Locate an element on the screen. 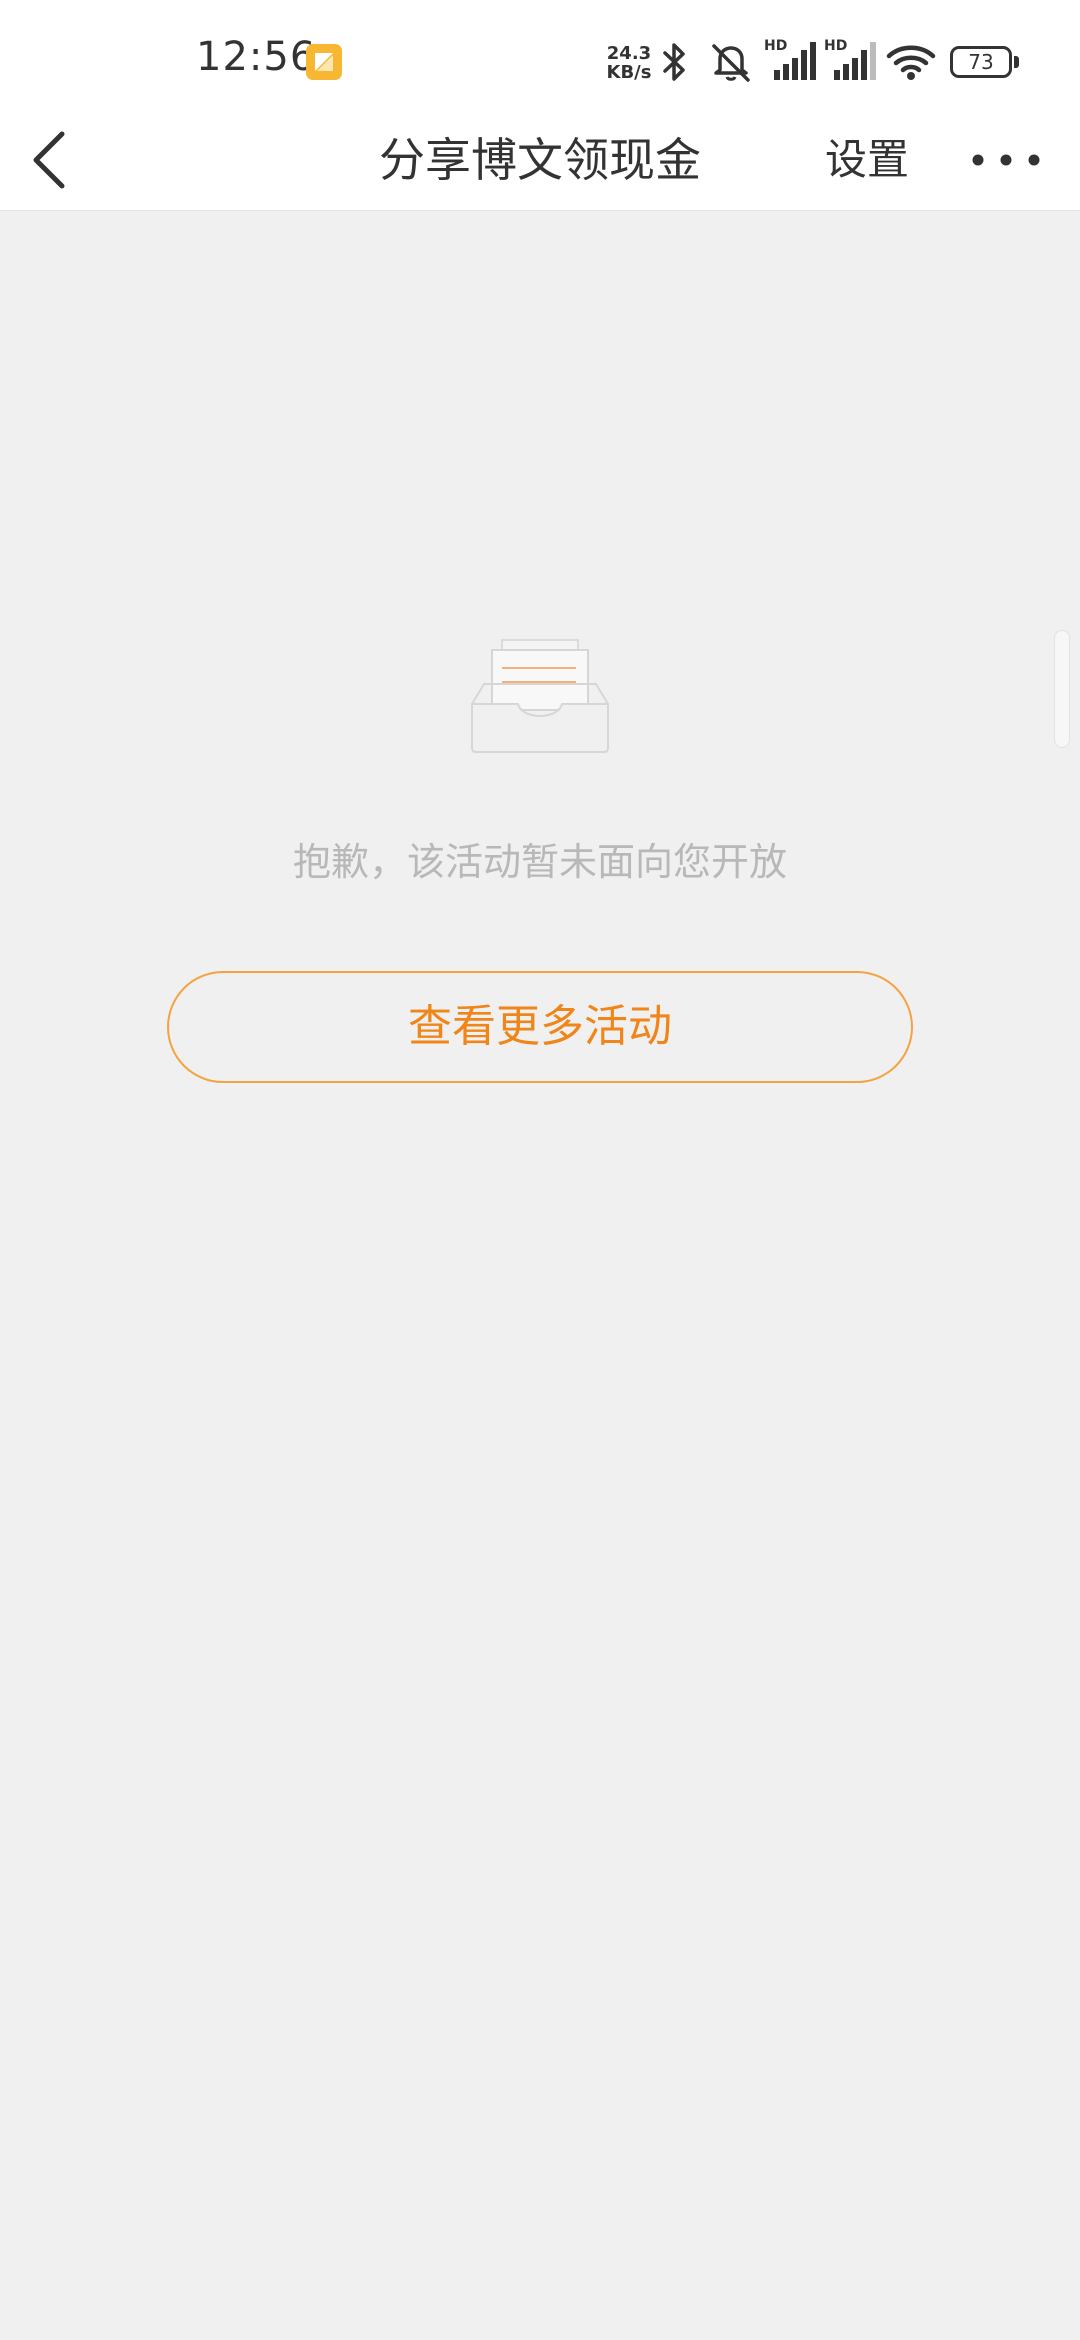  empty-inbox-icon is located at coordinates (540, 696).